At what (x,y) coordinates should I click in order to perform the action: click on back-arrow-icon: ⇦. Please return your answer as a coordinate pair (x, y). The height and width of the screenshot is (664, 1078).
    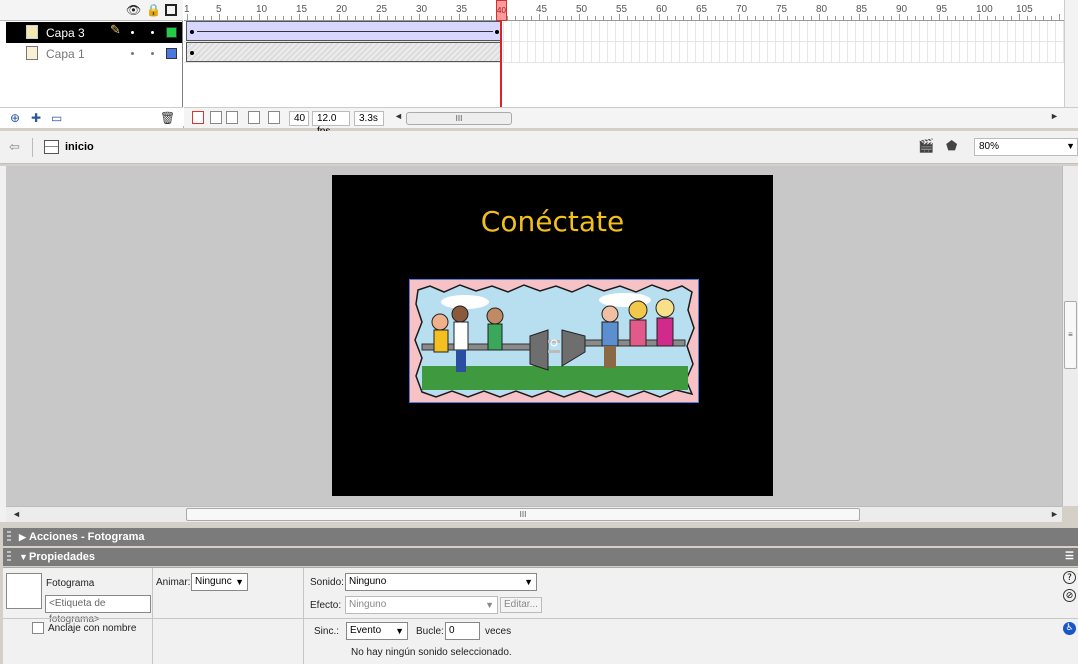
    Looking at the image, I should click on (14, 147).